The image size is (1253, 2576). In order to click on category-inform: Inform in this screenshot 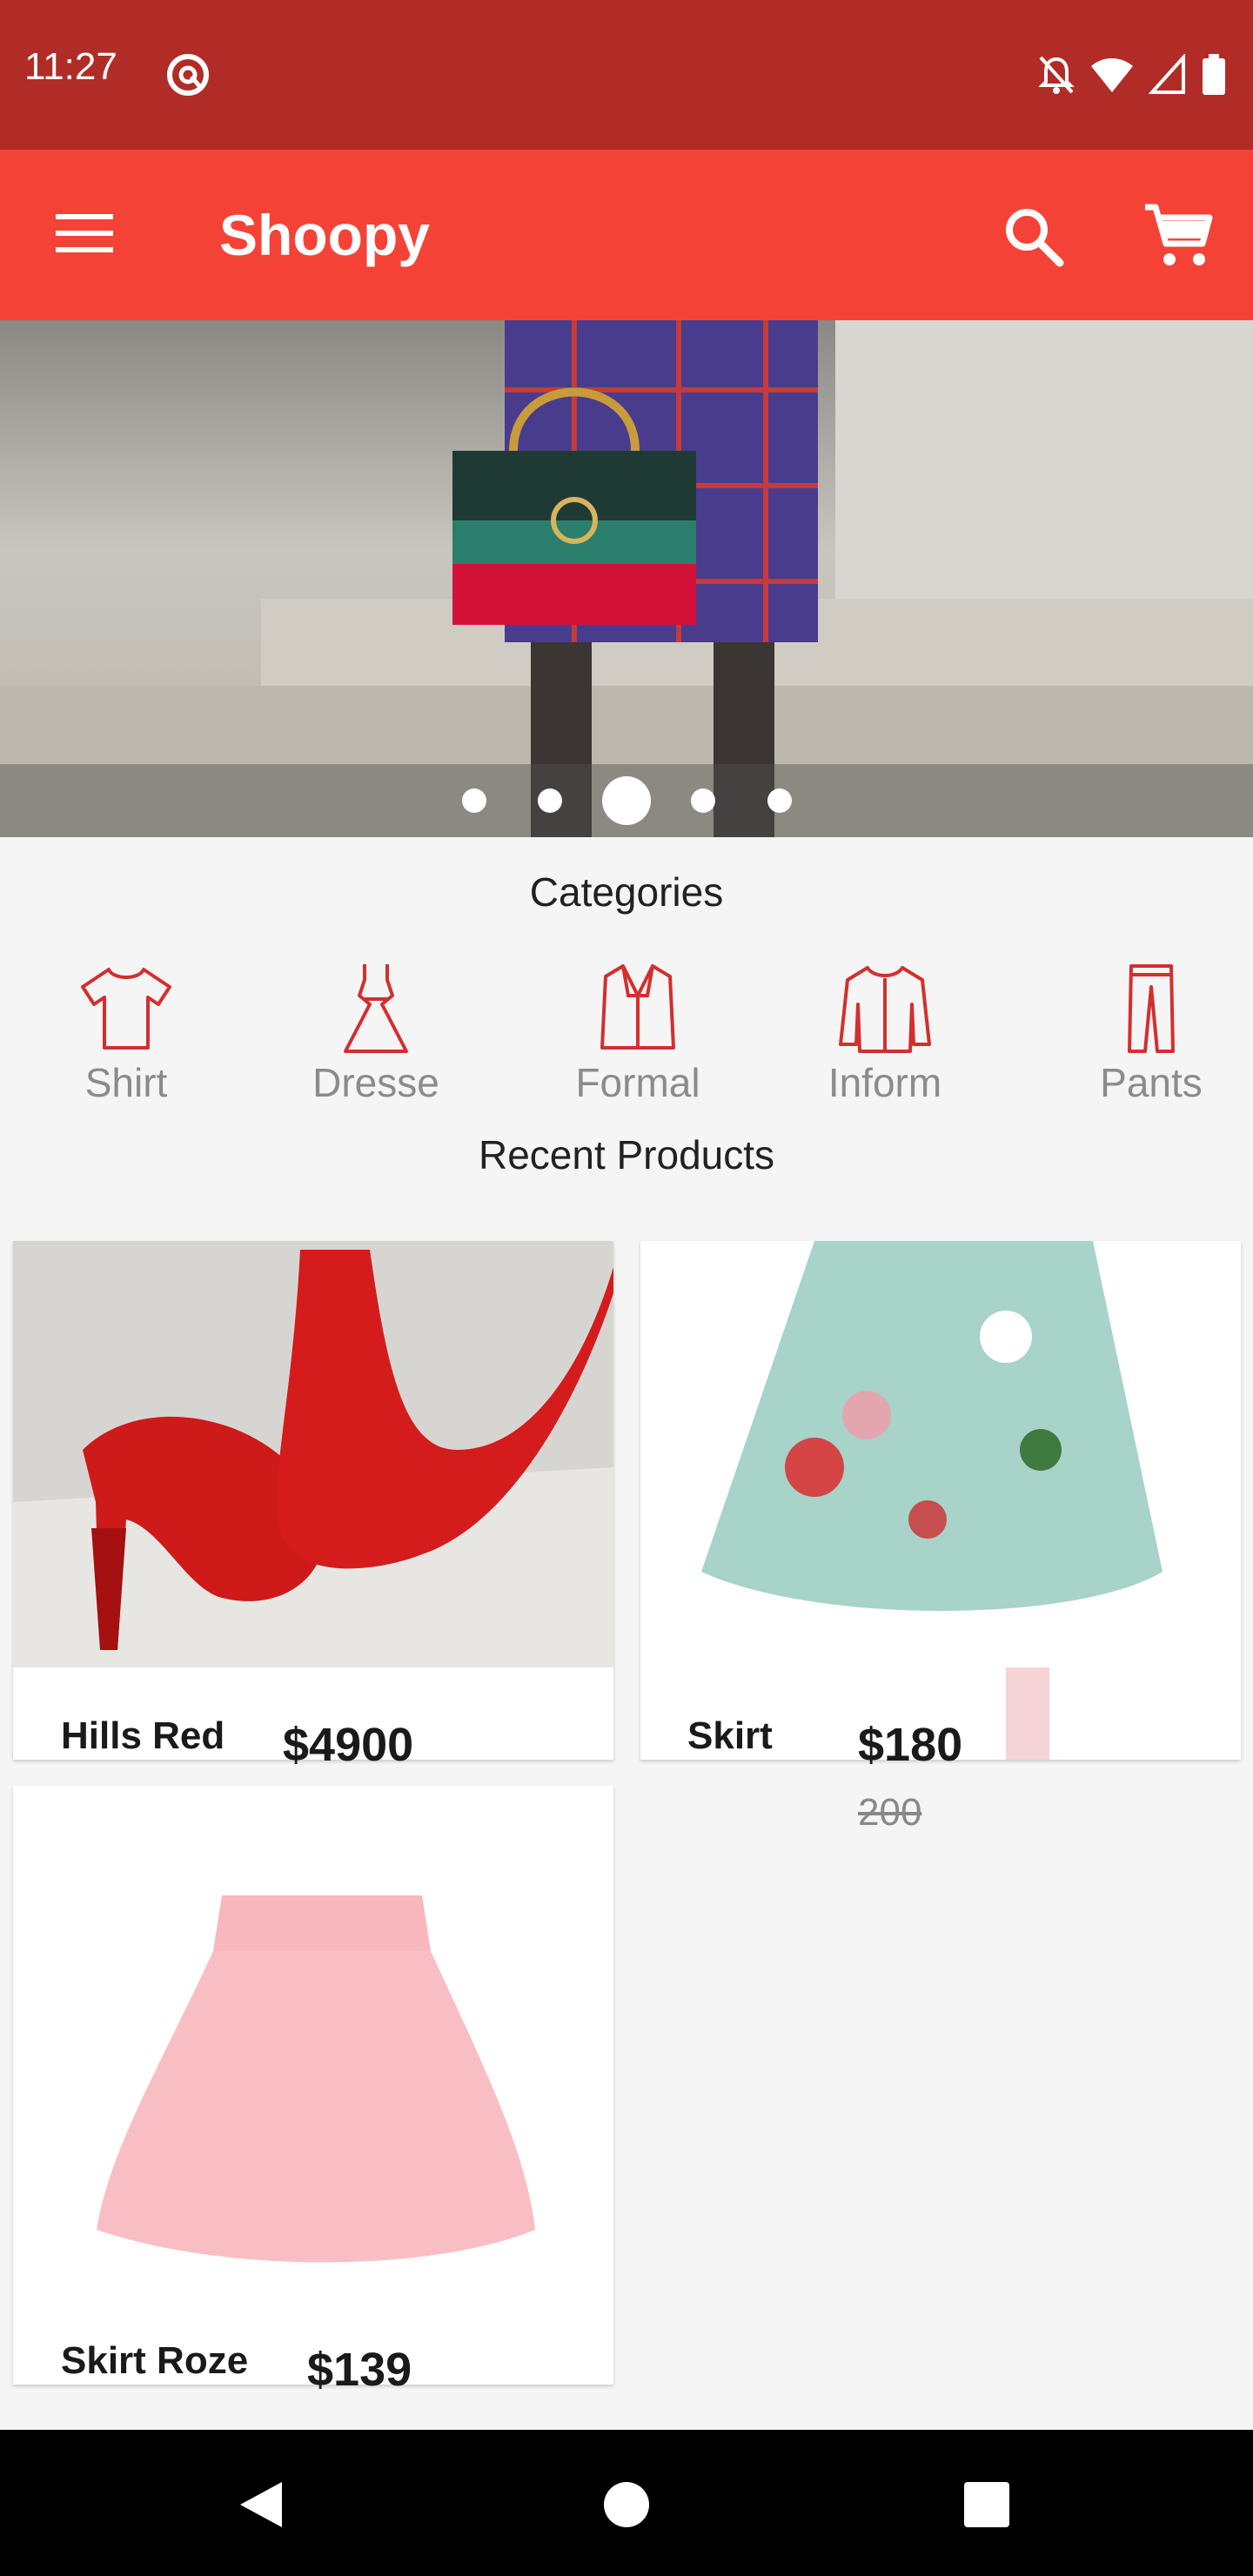, I will do `click(885, 1033)`.